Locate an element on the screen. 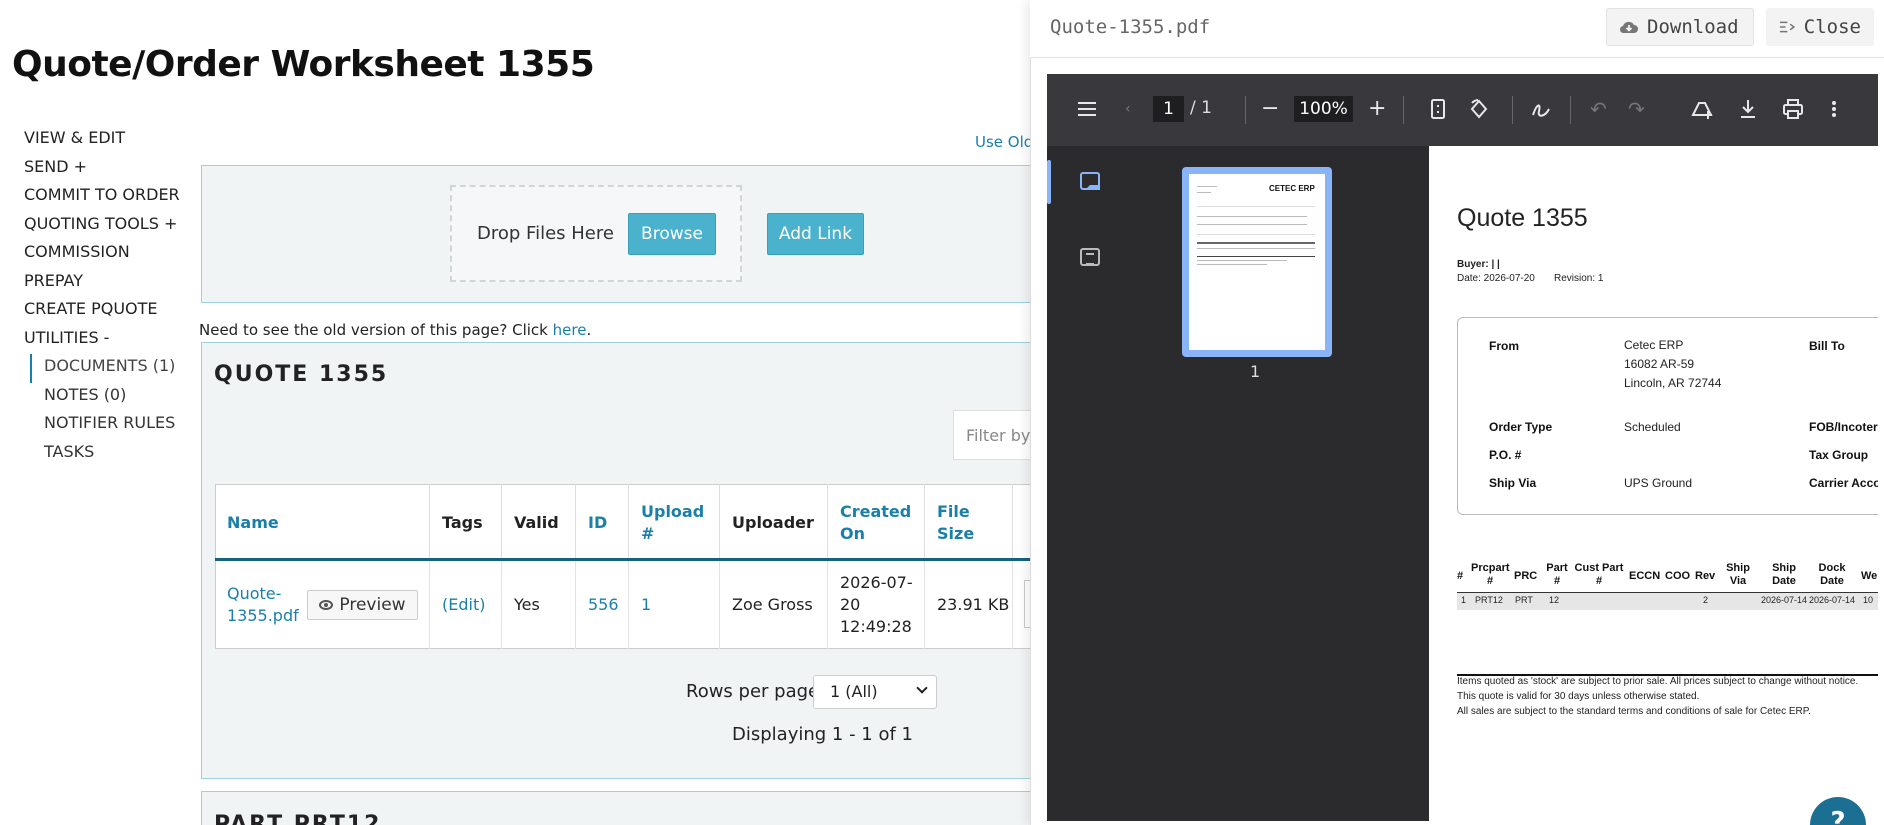 The width and height of the screenshot is (1884, 825). upload-num-link: 1 is located at coordinates (674, 605).